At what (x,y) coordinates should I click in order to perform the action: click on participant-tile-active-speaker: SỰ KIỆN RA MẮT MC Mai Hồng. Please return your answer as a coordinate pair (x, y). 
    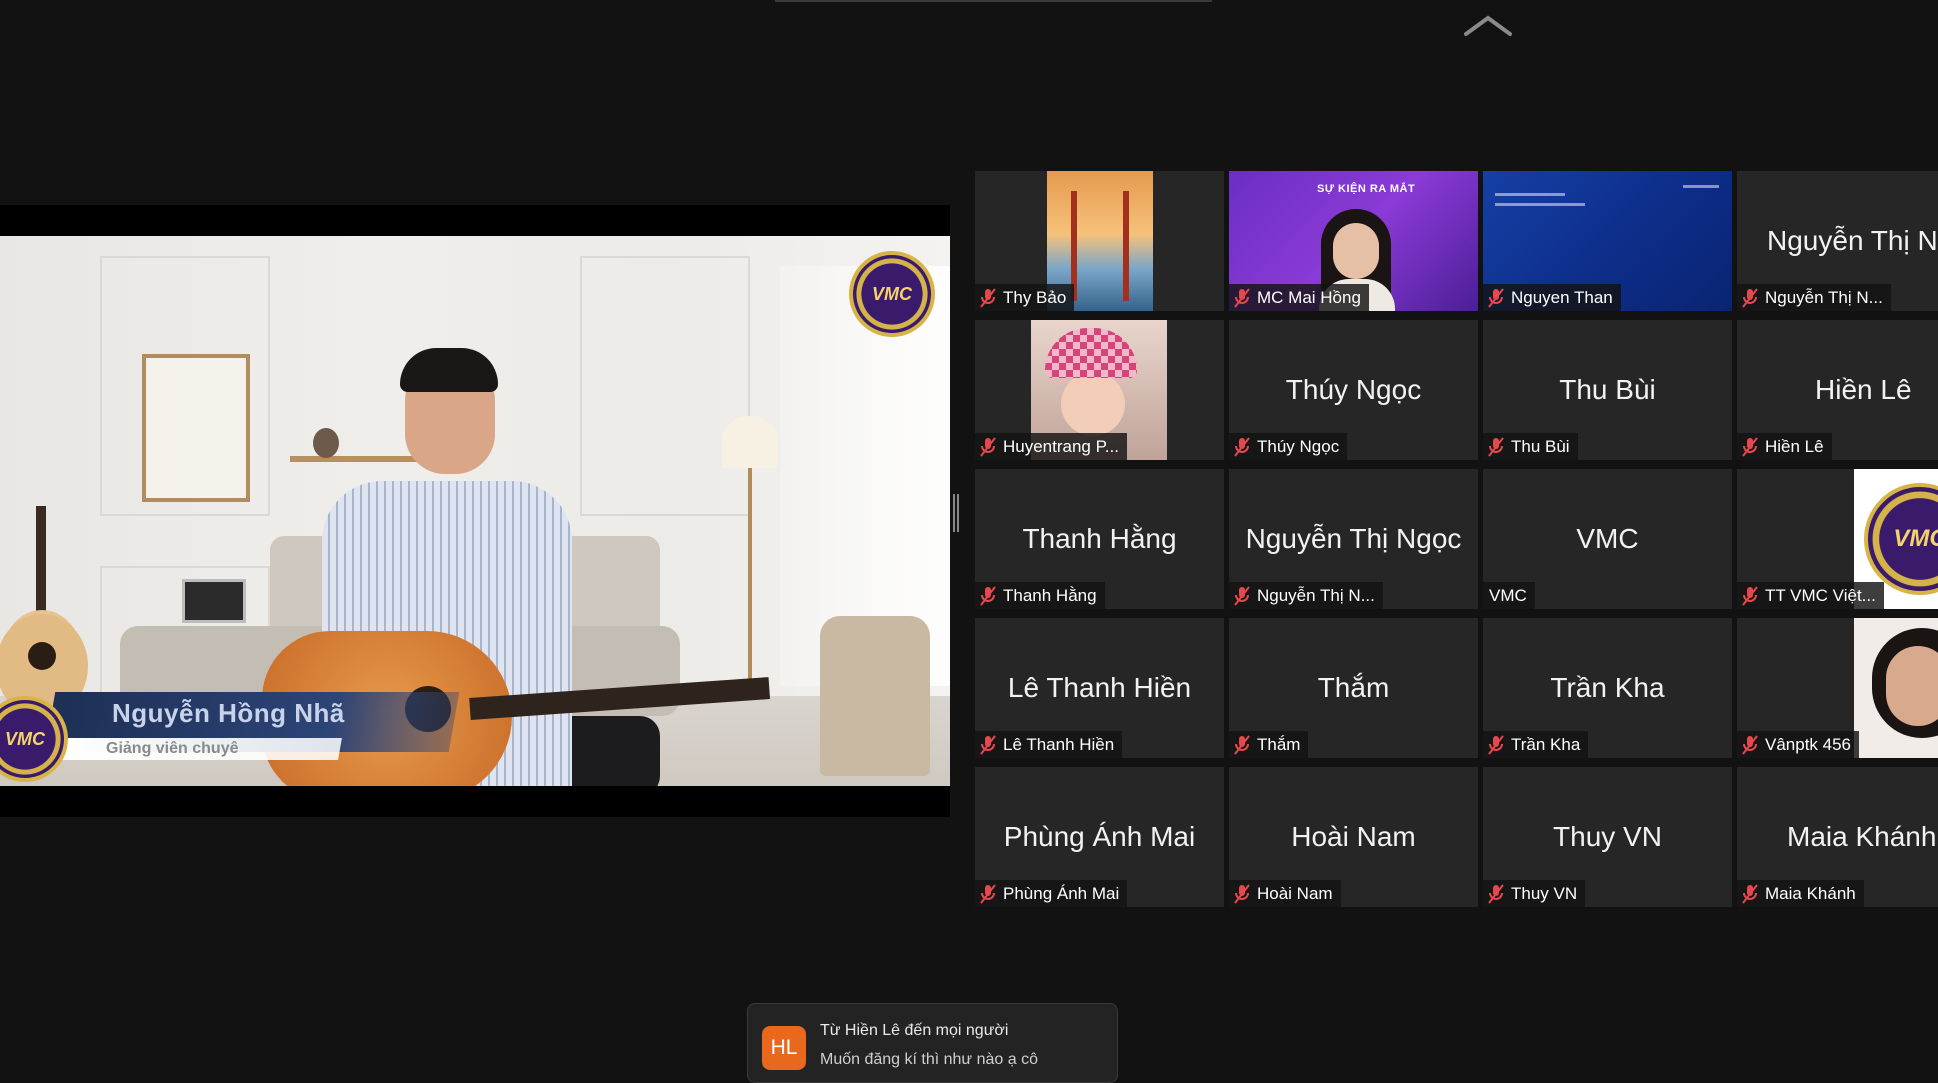
    Looking at the image, I should click on (1353, 241).